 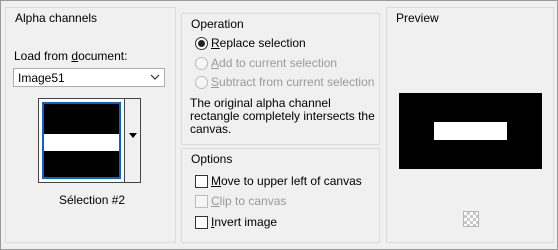 What do you see at coordinates (133, 135) in the screenshot?
I see `triangle-down-icon` at bounding box center [133, 135].